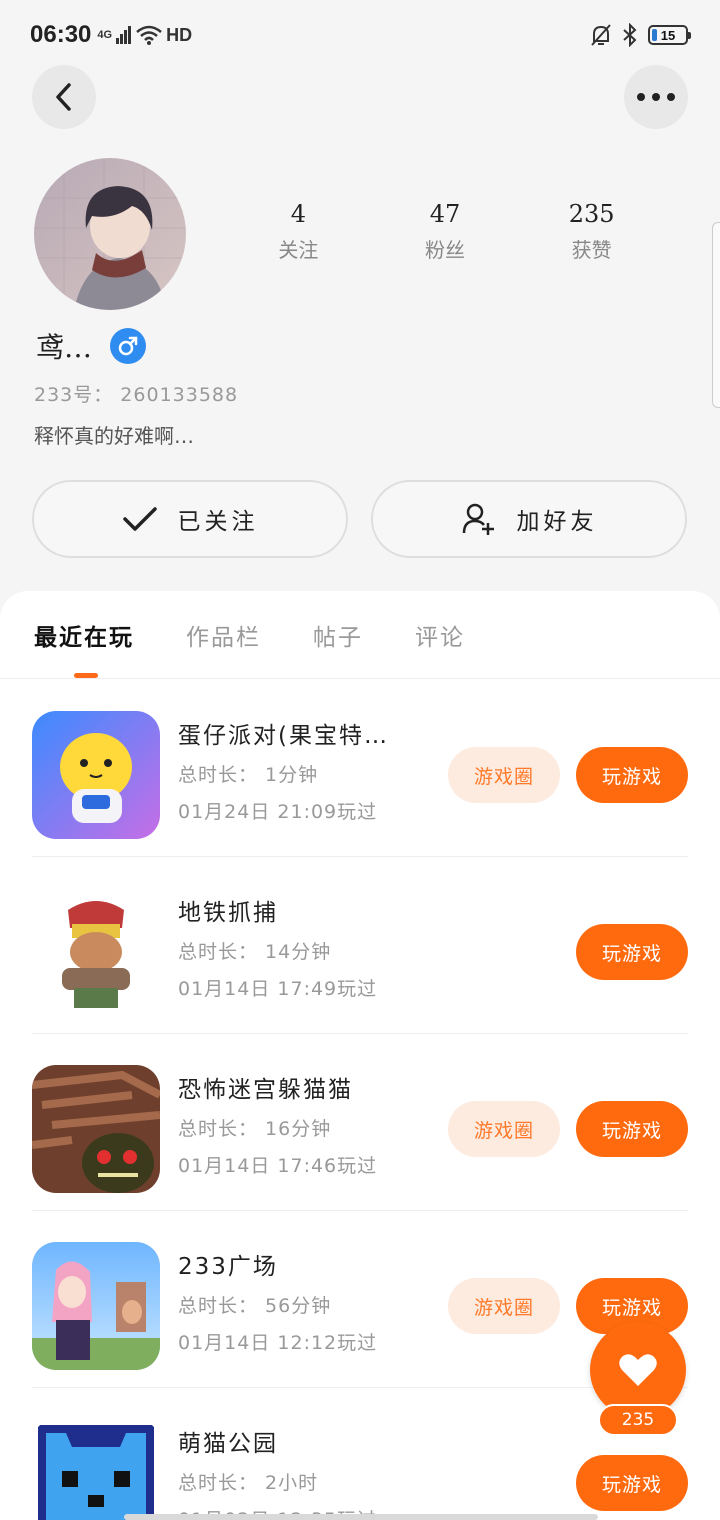 This screenshot has height=1520, width=720. I want to click on tab-works: 作品栏, so click(223, 635).